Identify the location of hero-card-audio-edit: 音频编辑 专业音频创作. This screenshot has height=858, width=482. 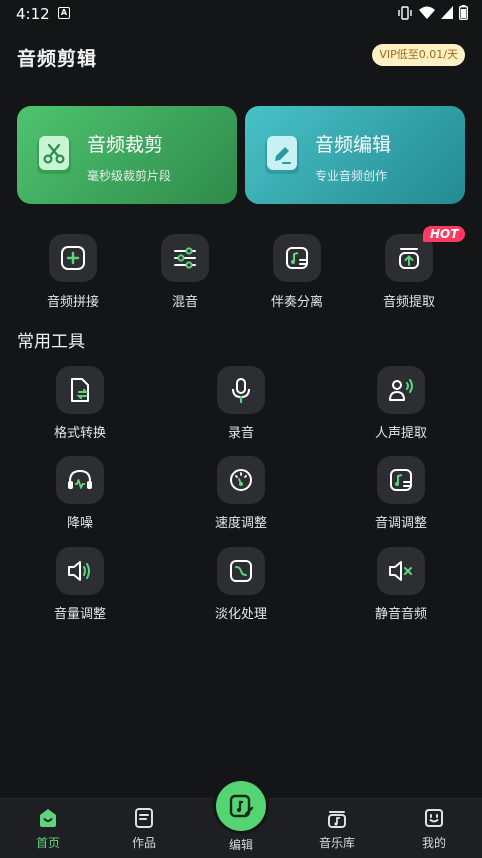
(355, 155).